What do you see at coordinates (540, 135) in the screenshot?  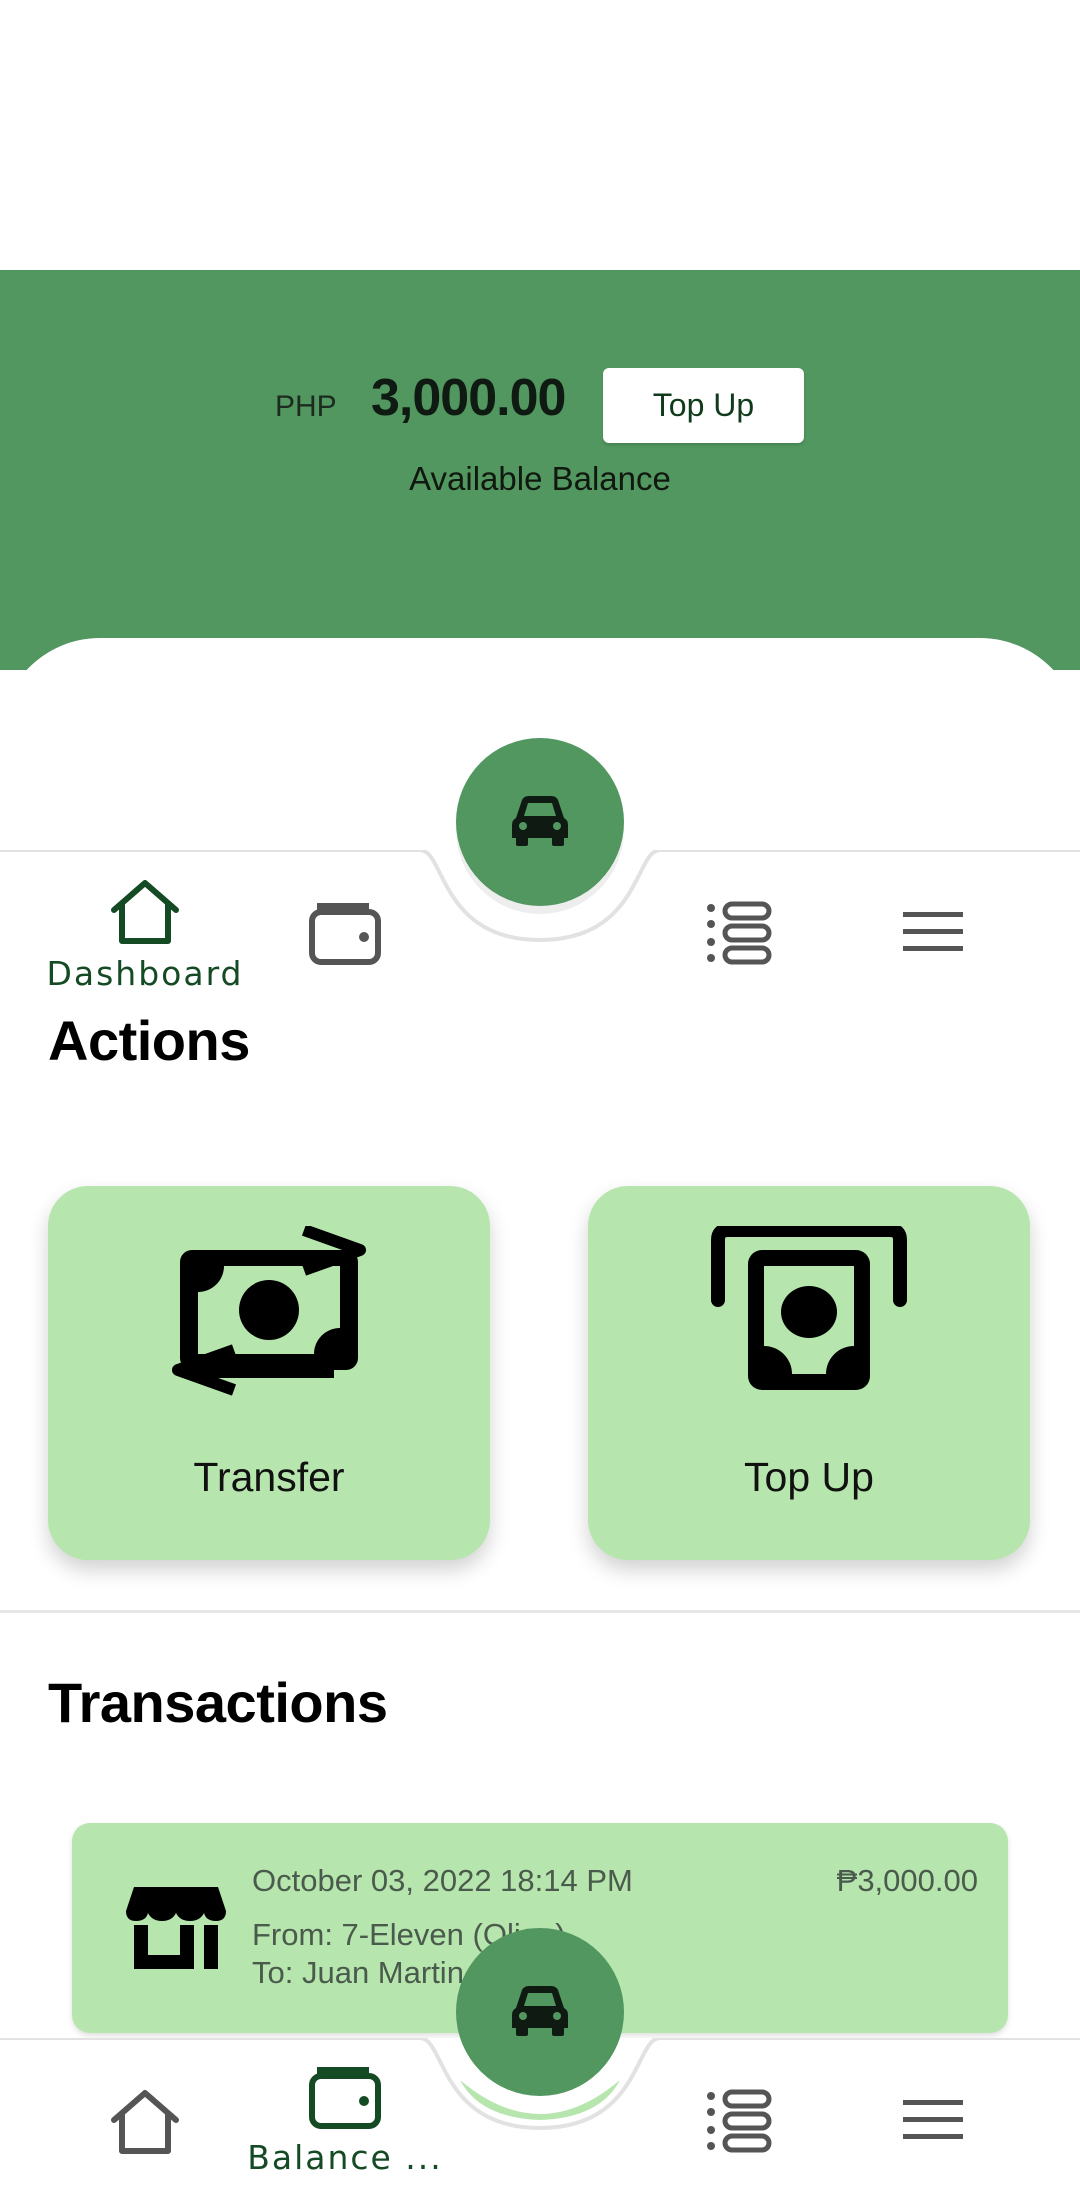 I see `status-area` at bounding box center [540, 135].